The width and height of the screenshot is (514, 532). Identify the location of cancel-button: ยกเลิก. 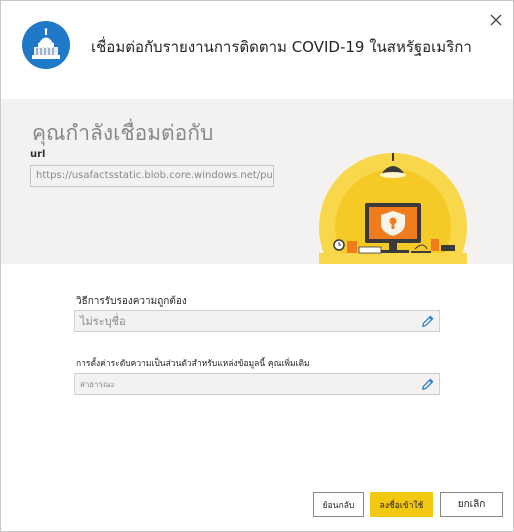
(471, 504).